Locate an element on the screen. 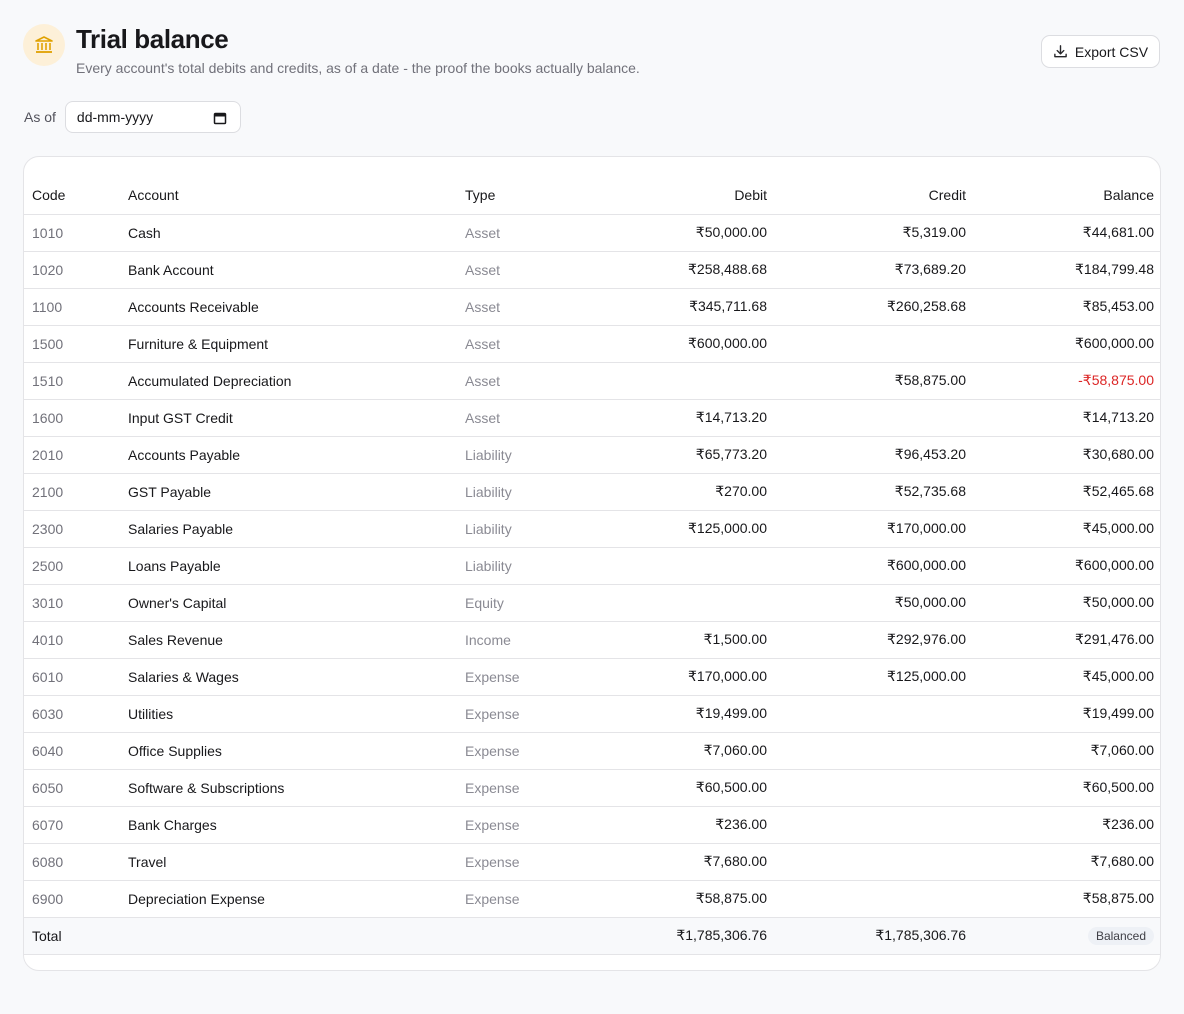  export-csv-button: Export CSV is located at coordinates (1100, 51).